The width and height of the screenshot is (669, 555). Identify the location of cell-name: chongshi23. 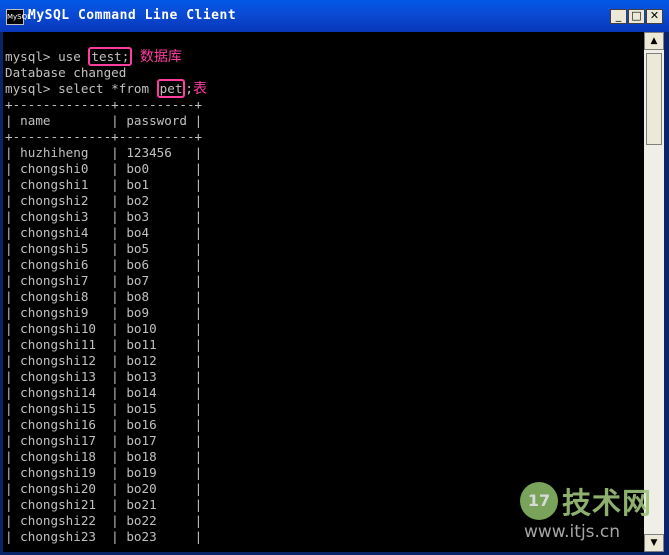
(62, 536).